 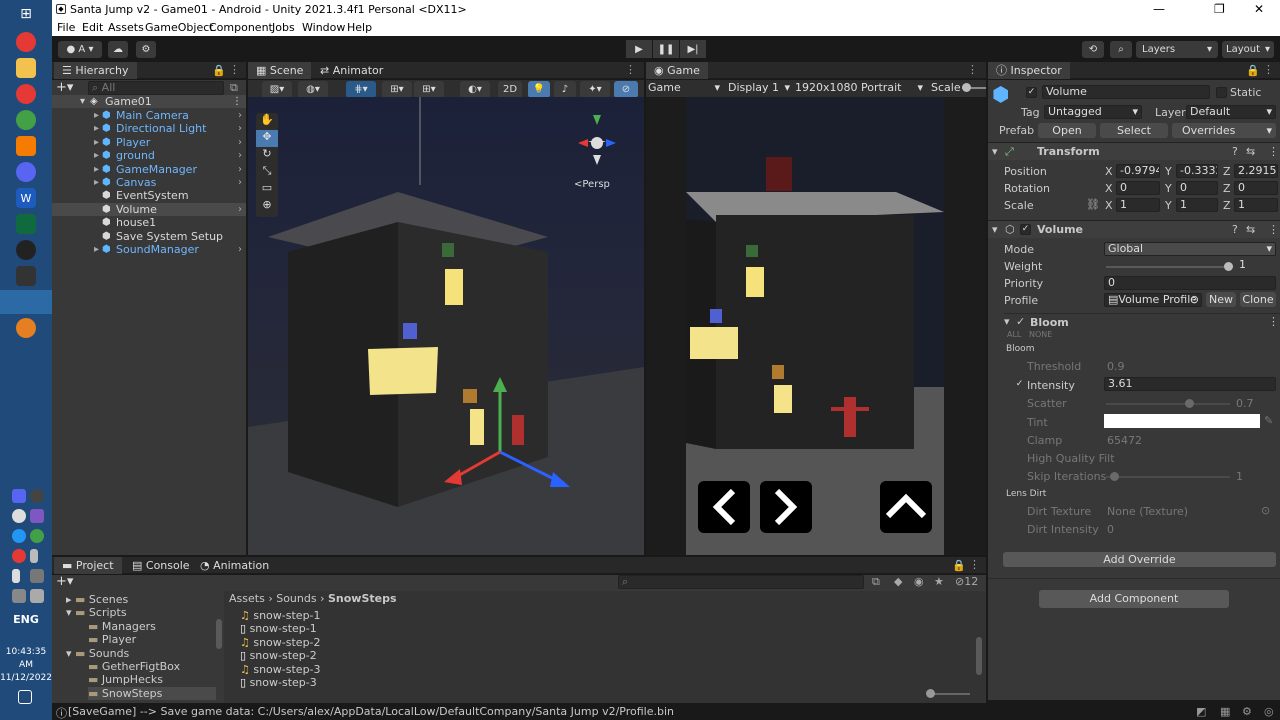 I want to click on file-explorer-icon, so click(x=26, y=68).